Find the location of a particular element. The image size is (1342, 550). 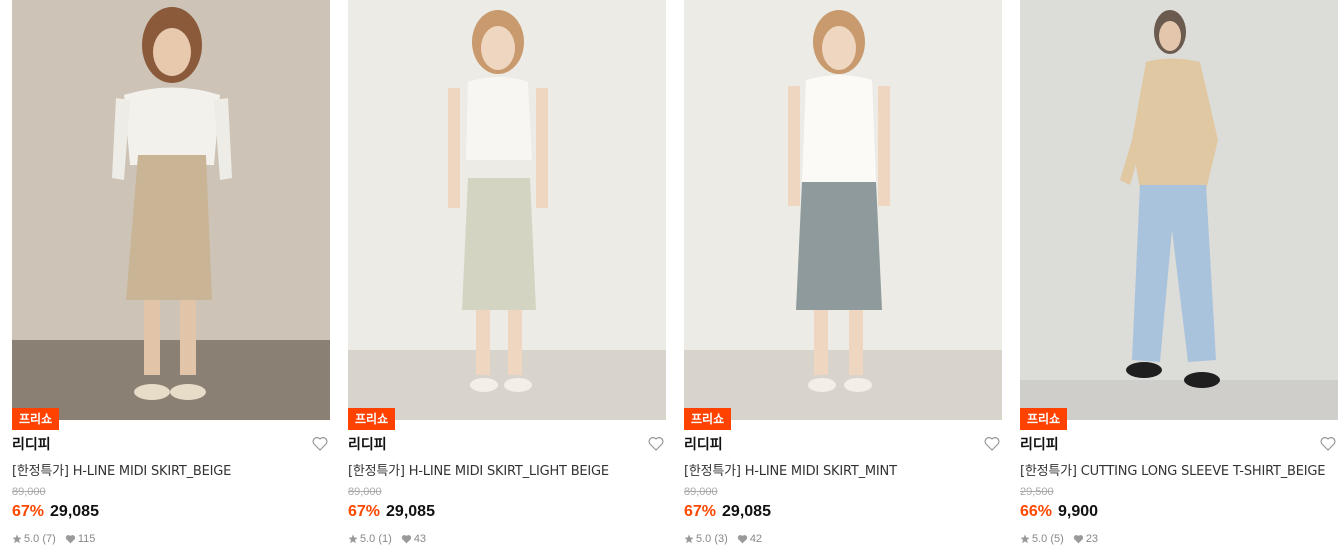

review-count: (7) is located at coordinates (49, 539).